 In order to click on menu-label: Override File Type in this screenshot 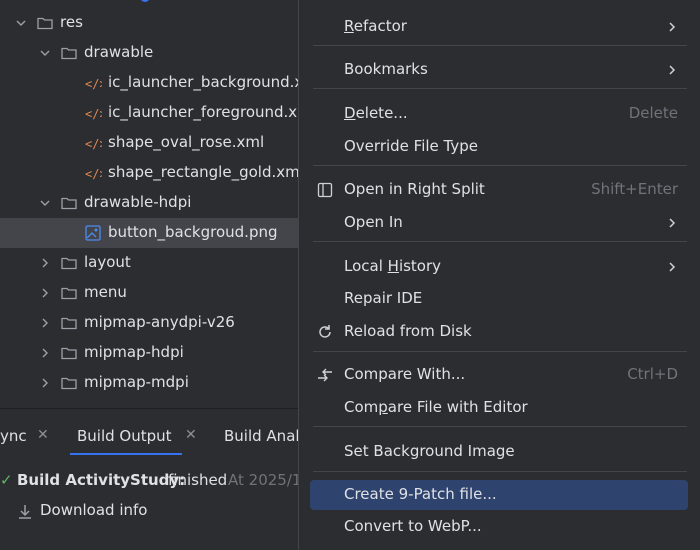, I will do `click(411, 146)`.